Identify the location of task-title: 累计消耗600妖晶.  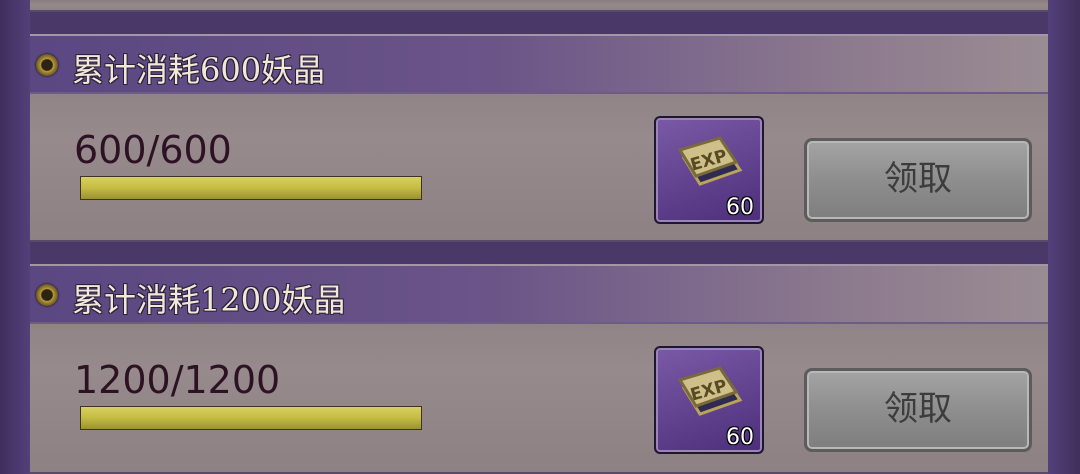
(199, 70).